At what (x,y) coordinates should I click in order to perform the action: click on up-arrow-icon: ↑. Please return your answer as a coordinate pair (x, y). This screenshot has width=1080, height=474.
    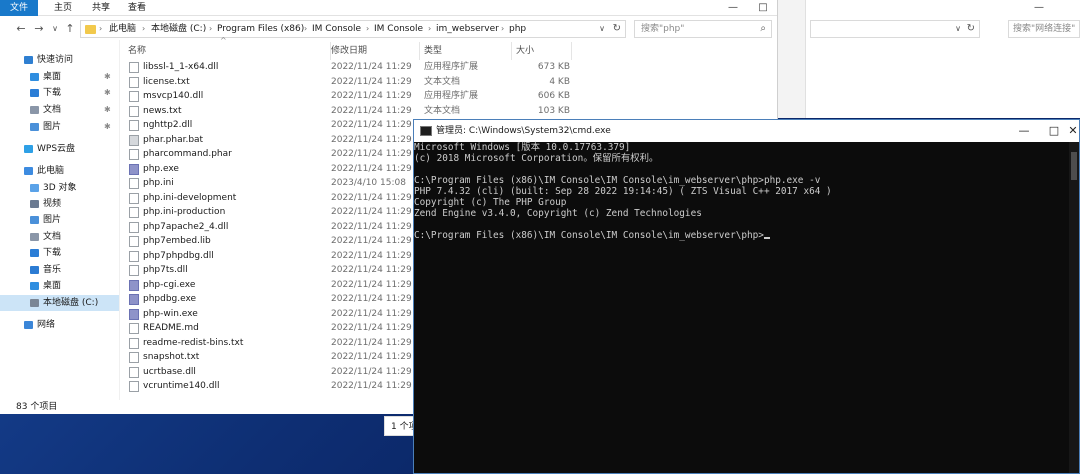
    Looking at the image, I should click on (70, 29).